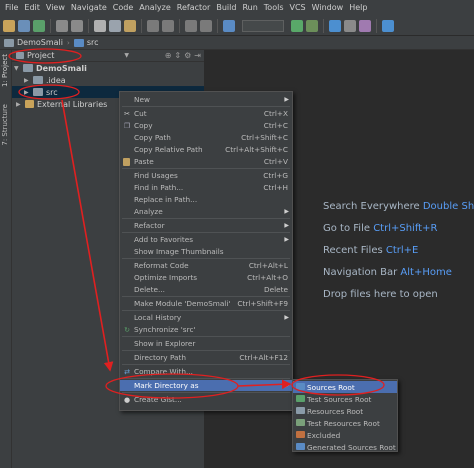 This screenshot has width=474, height=468. I want to click on hide-pane-icon: ⇥, so click(197, 55).